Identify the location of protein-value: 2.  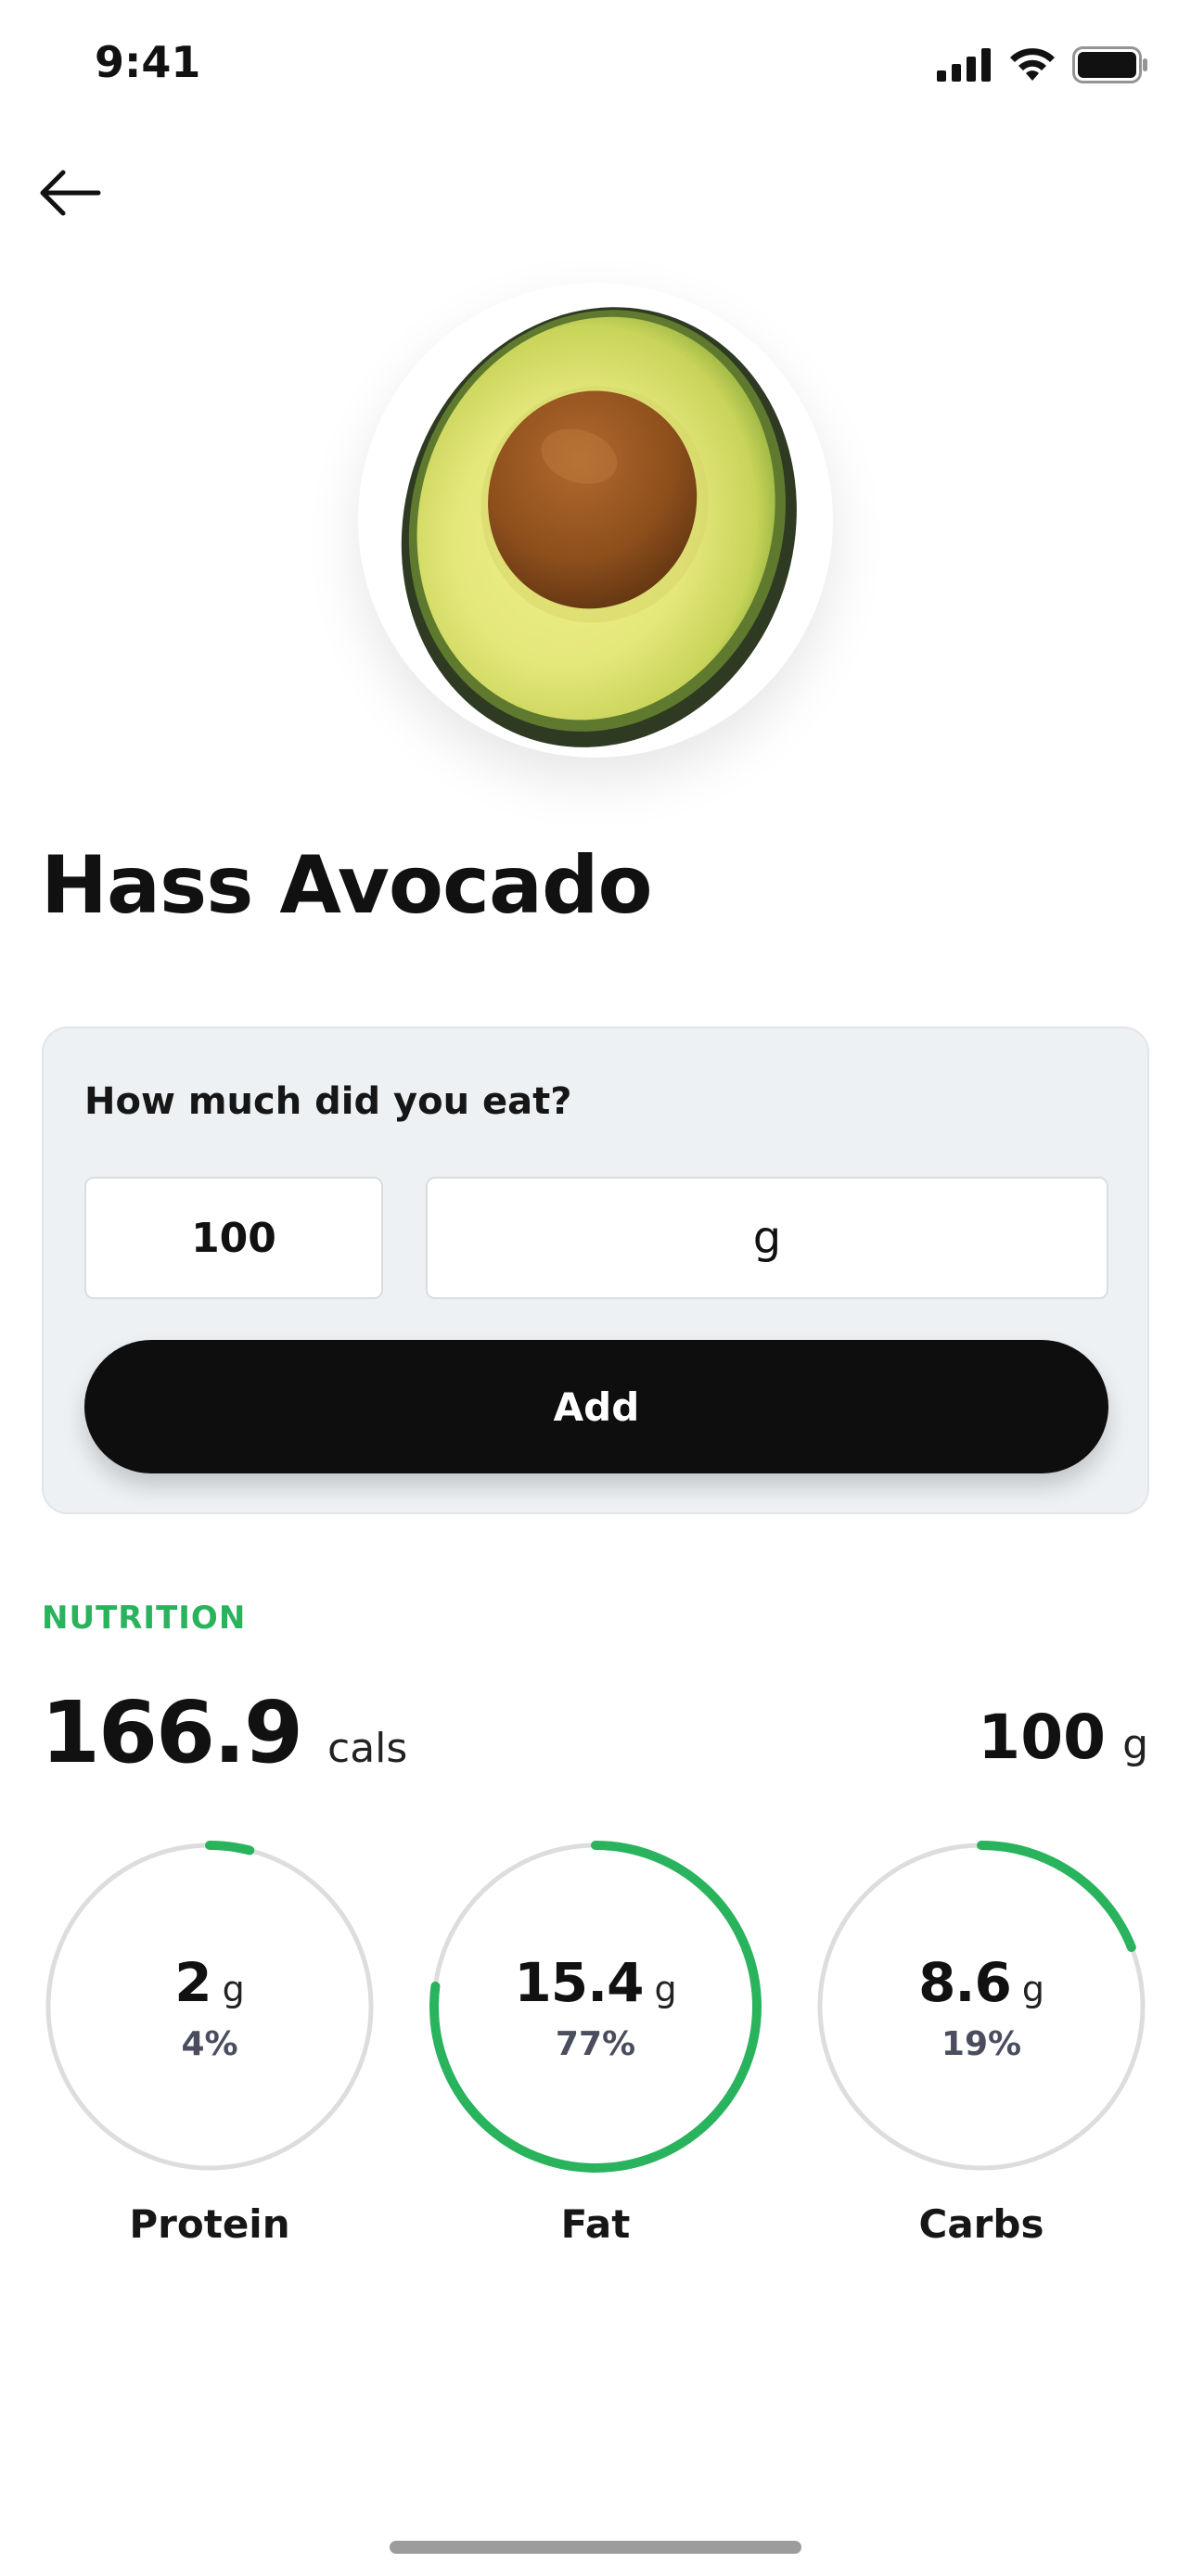
(192, 1982).